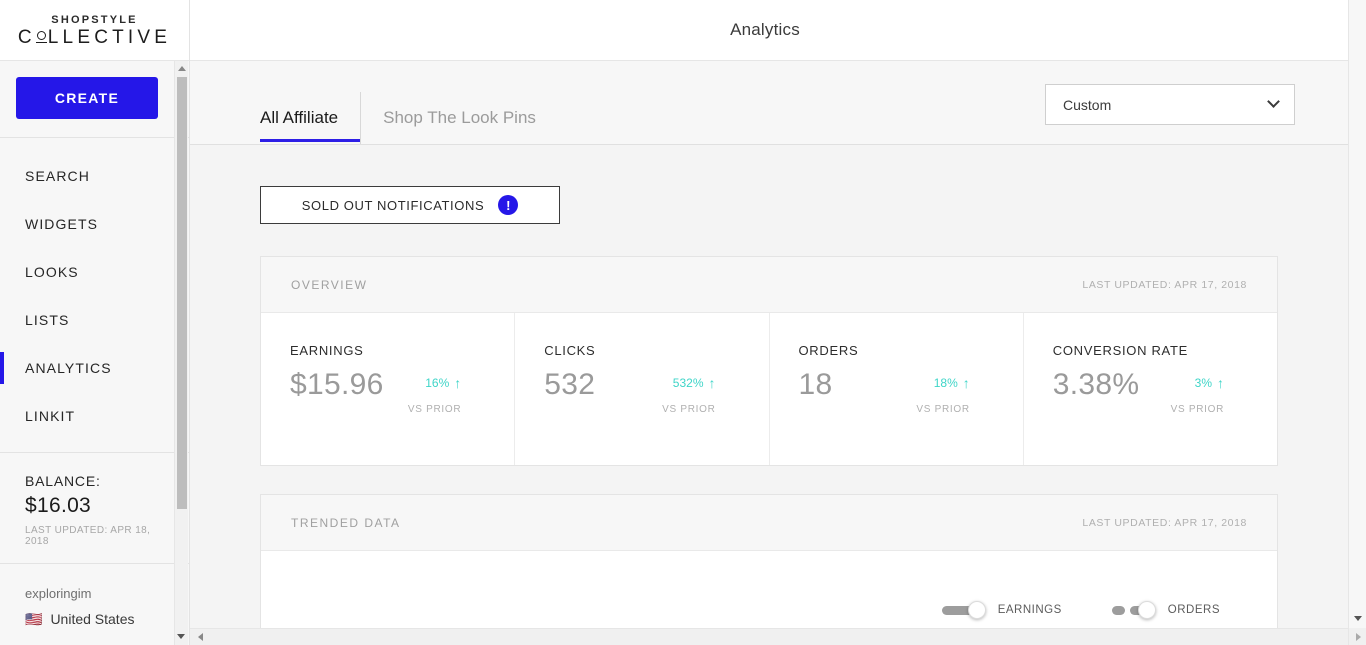 The width and height of the screenshot is (1366, 645). I want to click on earnings-toggle-label: EARNINGS, so click(1029, 610).